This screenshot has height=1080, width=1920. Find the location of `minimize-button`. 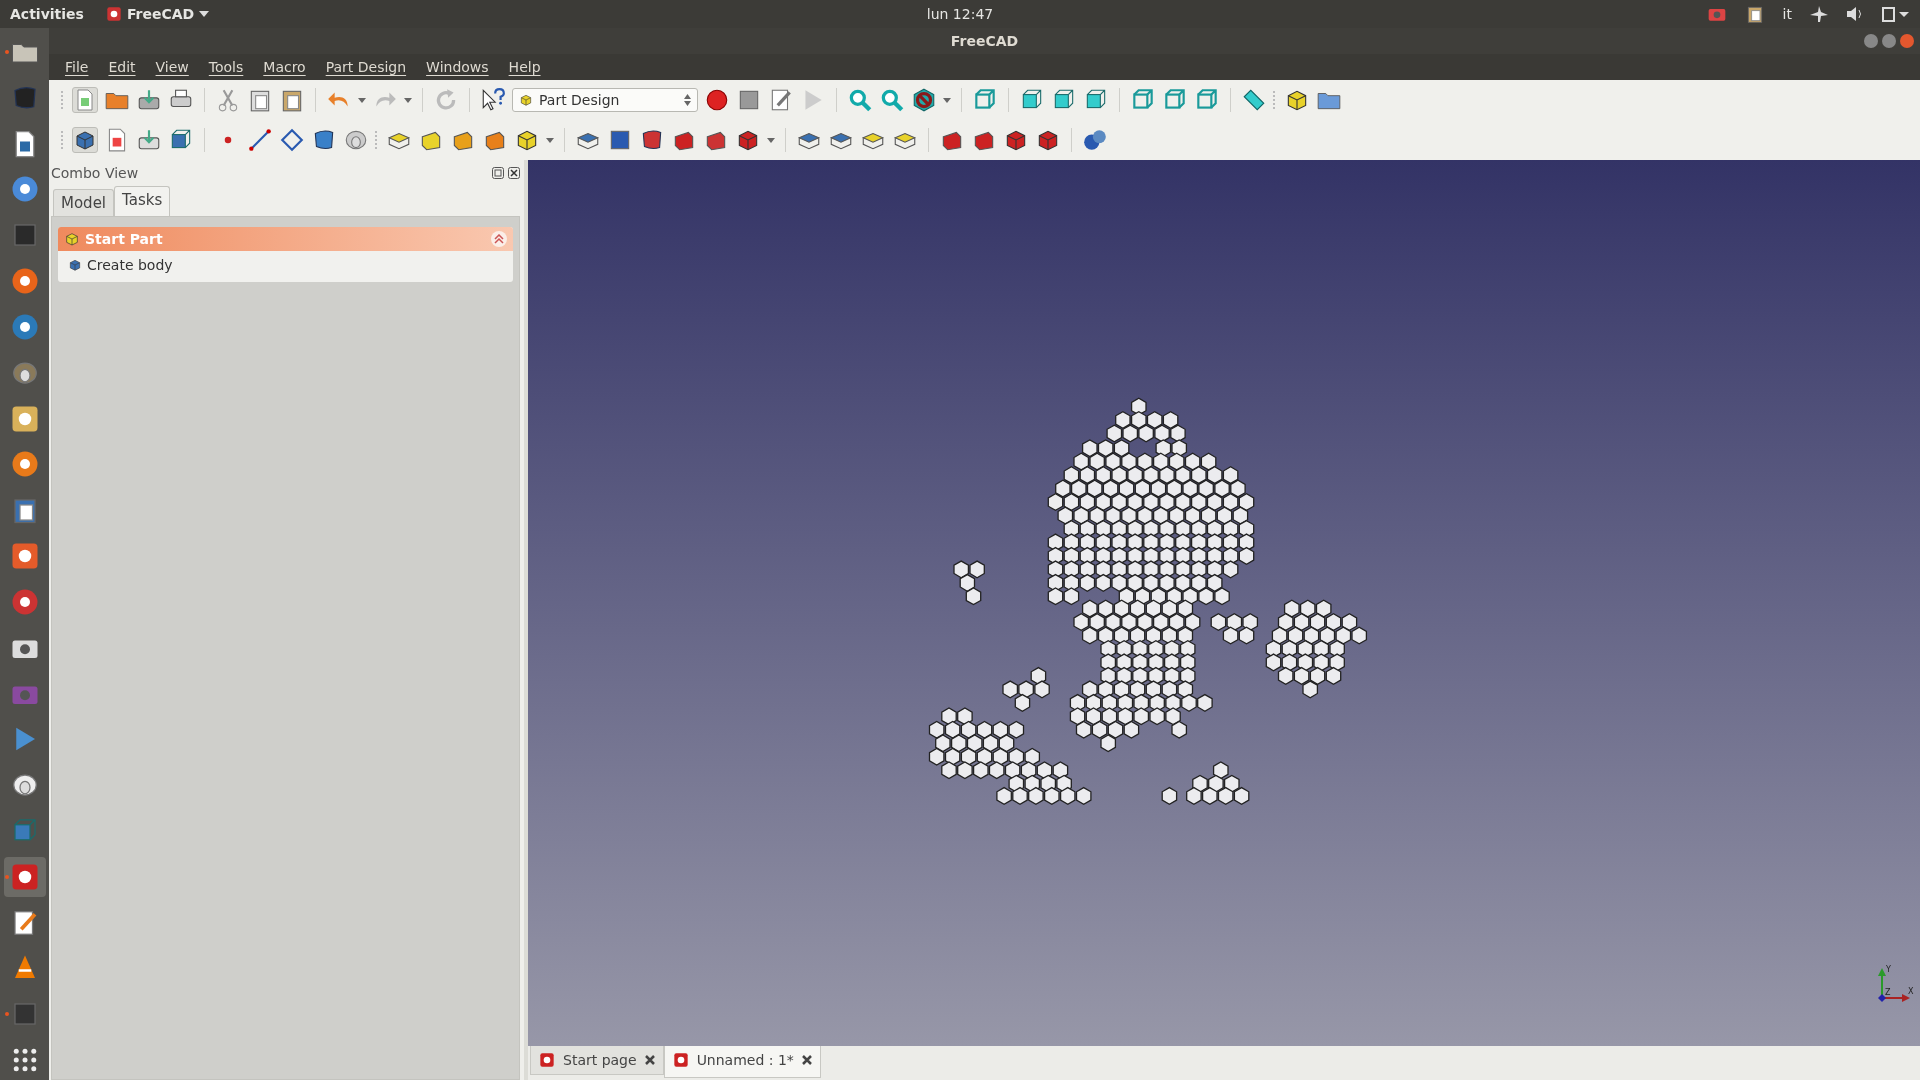

minimize-button is located at coordinates (1871, 41).